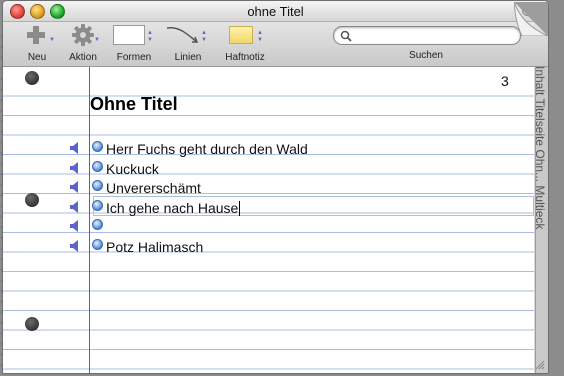 This screenshot has height=376, width=564. Describe the element at coordinates (268, 246) in the screenshot. I see `note-row: Potz Halimasch` at that location.